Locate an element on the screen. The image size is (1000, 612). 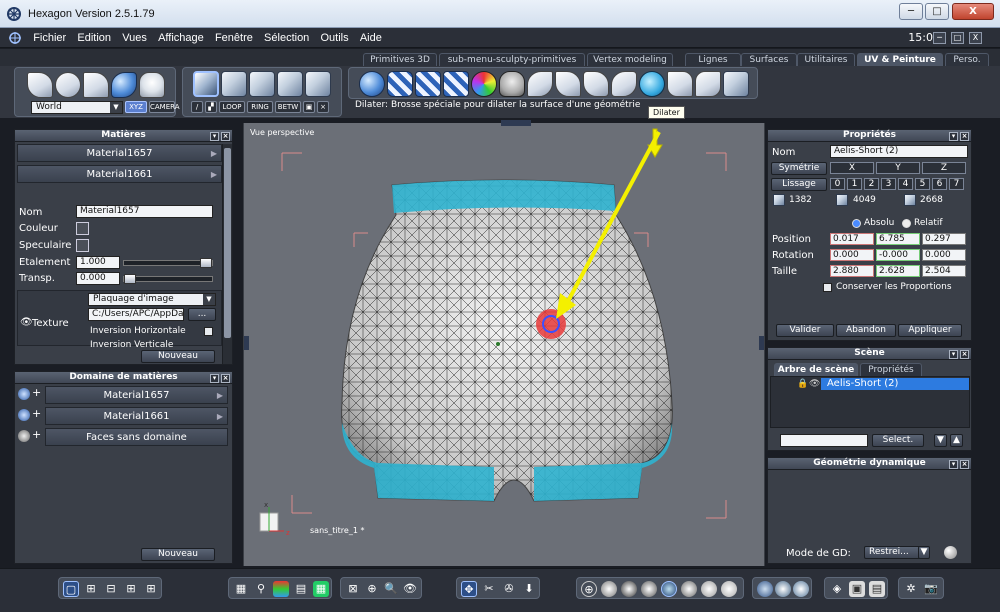
lock-icon: 🔒 is located at coordinates (802, 384).